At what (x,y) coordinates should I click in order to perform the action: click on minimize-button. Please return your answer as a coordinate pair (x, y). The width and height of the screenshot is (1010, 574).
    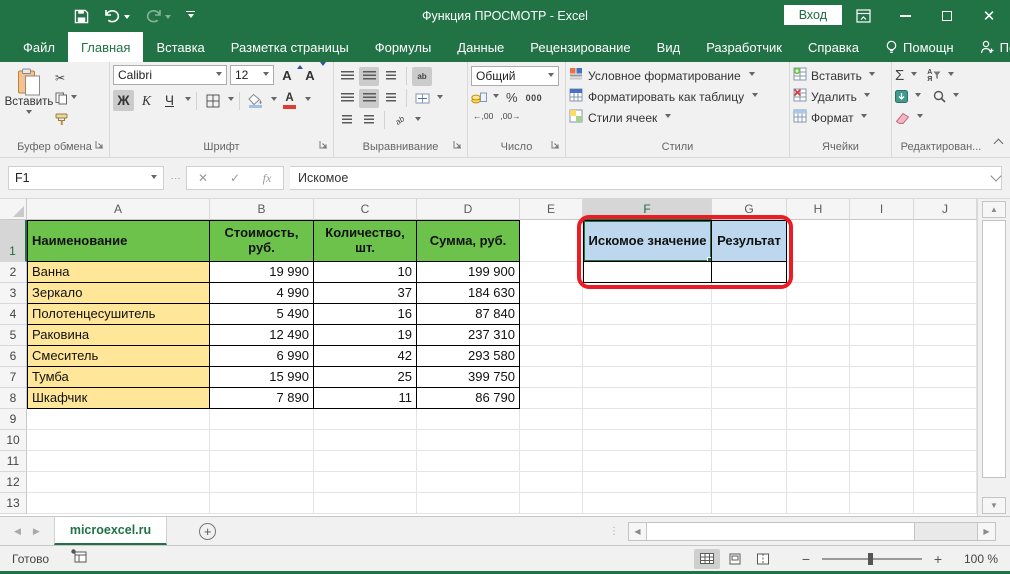
    Looking at the image, I should click on (905, 16).